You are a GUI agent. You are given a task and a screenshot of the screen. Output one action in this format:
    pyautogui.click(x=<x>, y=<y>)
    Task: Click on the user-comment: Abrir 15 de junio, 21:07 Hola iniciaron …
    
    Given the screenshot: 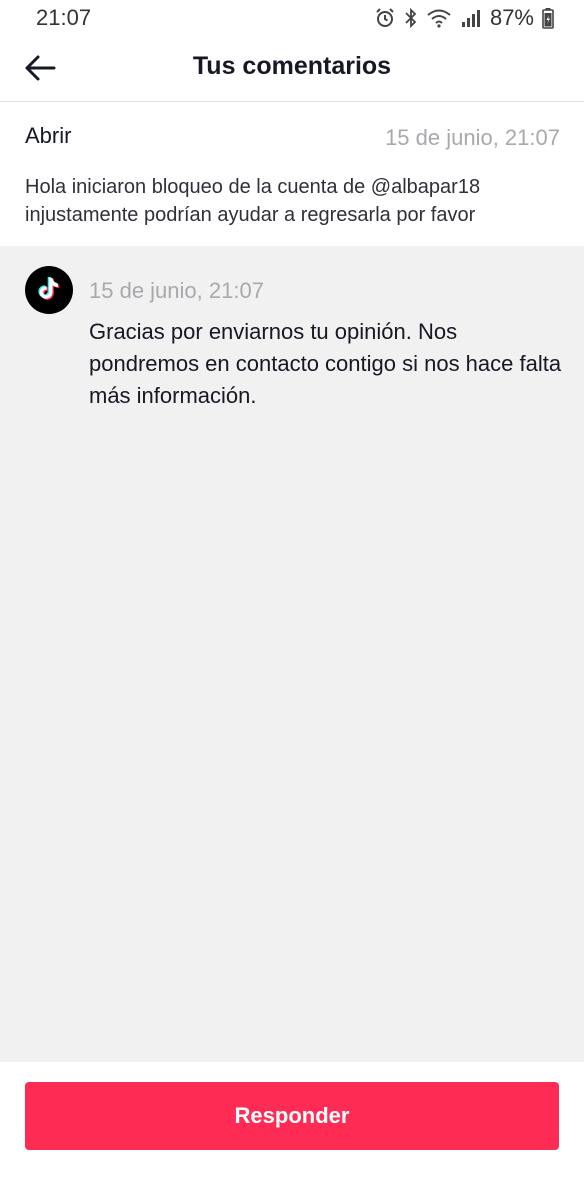 What is the action you would take?
    pyautogui.click(x=292, y=174)
    